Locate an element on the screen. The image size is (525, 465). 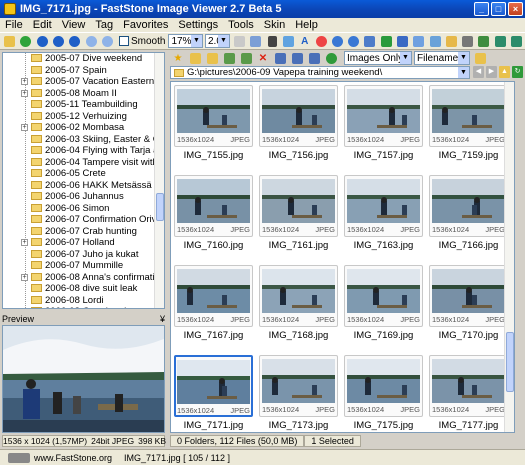
list-view-icon is located at coordinates (280, 58).